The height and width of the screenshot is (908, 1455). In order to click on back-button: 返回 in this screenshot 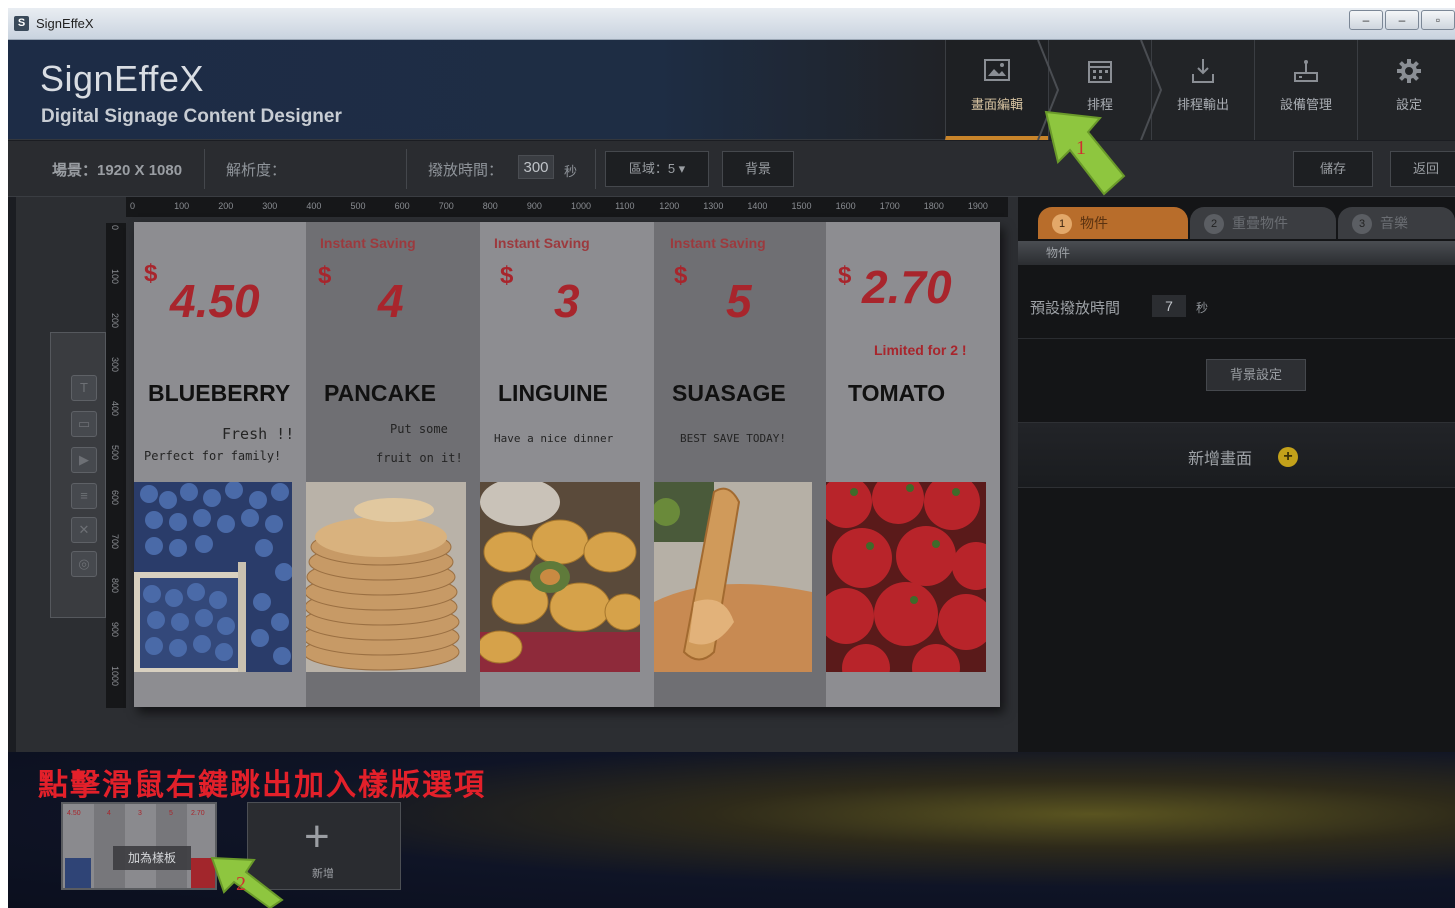, I will do `click(1422, 169)`.